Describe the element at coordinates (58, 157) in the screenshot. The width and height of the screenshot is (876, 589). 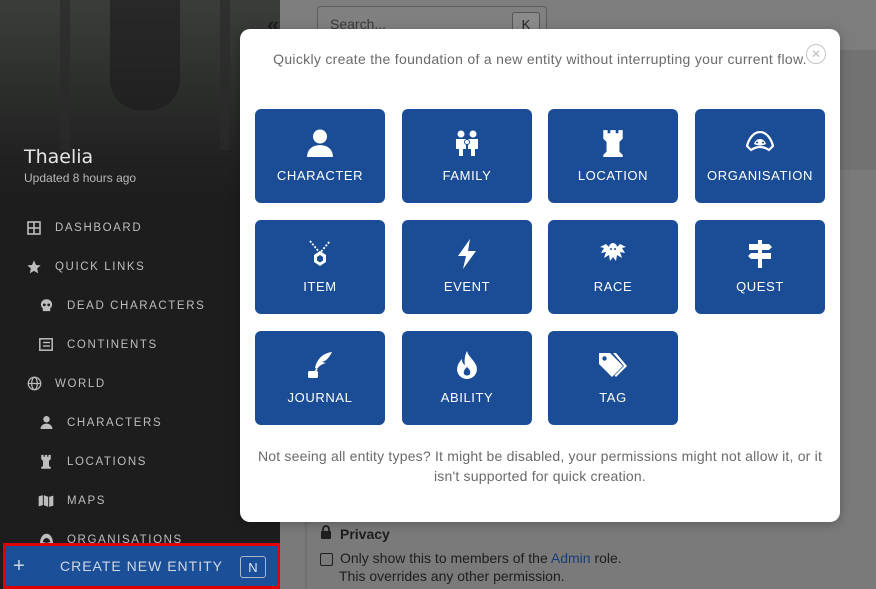
I see `world-name: Thaelia` at that location.